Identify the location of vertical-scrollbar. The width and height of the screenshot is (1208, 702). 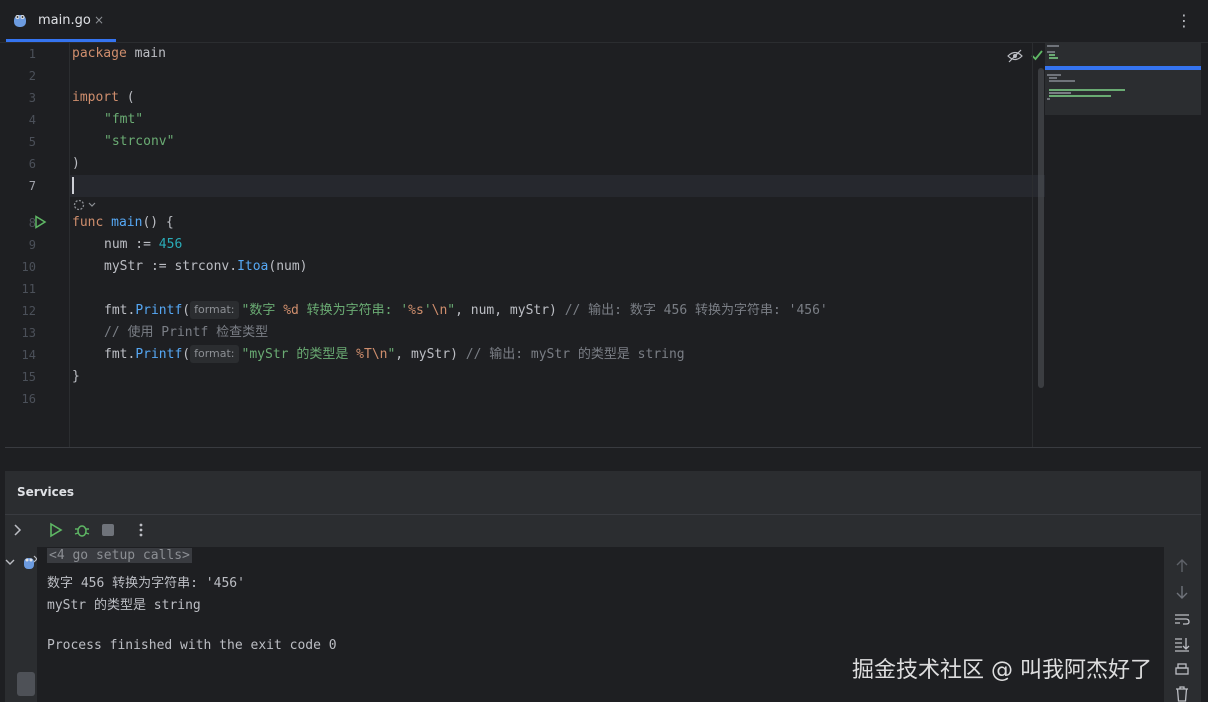
(1041, 228).